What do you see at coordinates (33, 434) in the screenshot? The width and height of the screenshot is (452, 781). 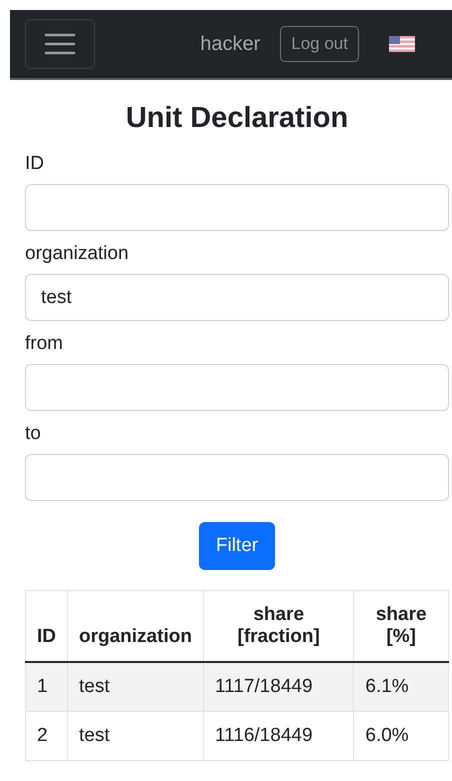 I see `field-label: to` at bounding box center [33, 434].